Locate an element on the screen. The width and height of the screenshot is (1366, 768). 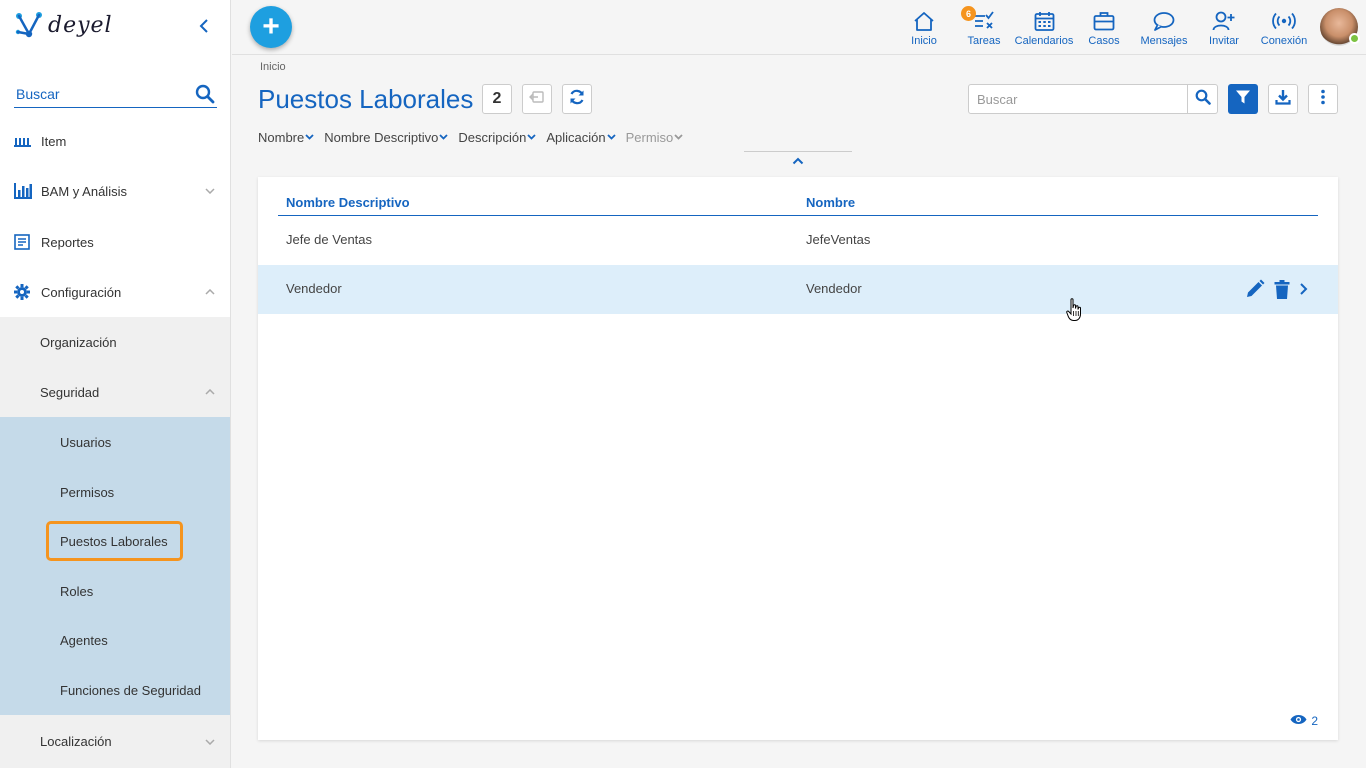
refresh-icon is located at coordinates (577, 99).